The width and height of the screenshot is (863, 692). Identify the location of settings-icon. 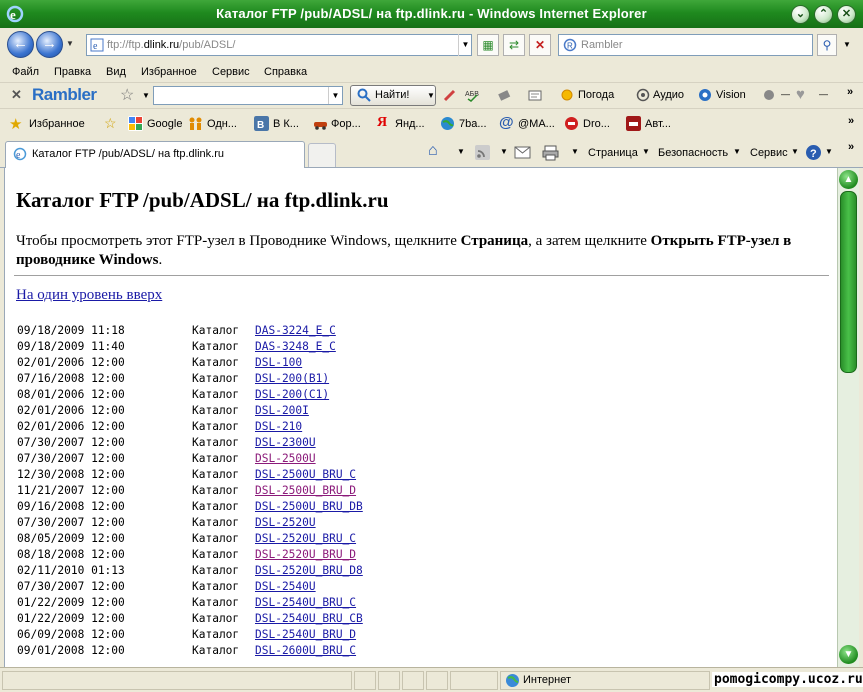
(769, 95).